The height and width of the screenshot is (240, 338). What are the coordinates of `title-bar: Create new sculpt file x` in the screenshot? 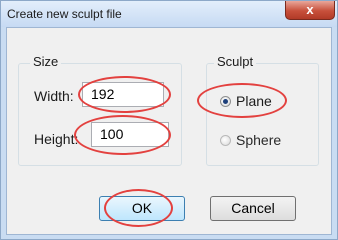 It's located at (169, 14).